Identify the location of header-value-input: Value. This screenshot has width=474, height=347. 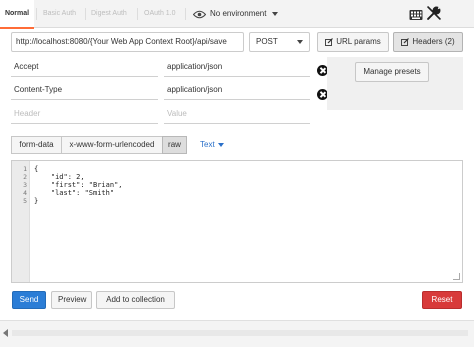
(237, 114).